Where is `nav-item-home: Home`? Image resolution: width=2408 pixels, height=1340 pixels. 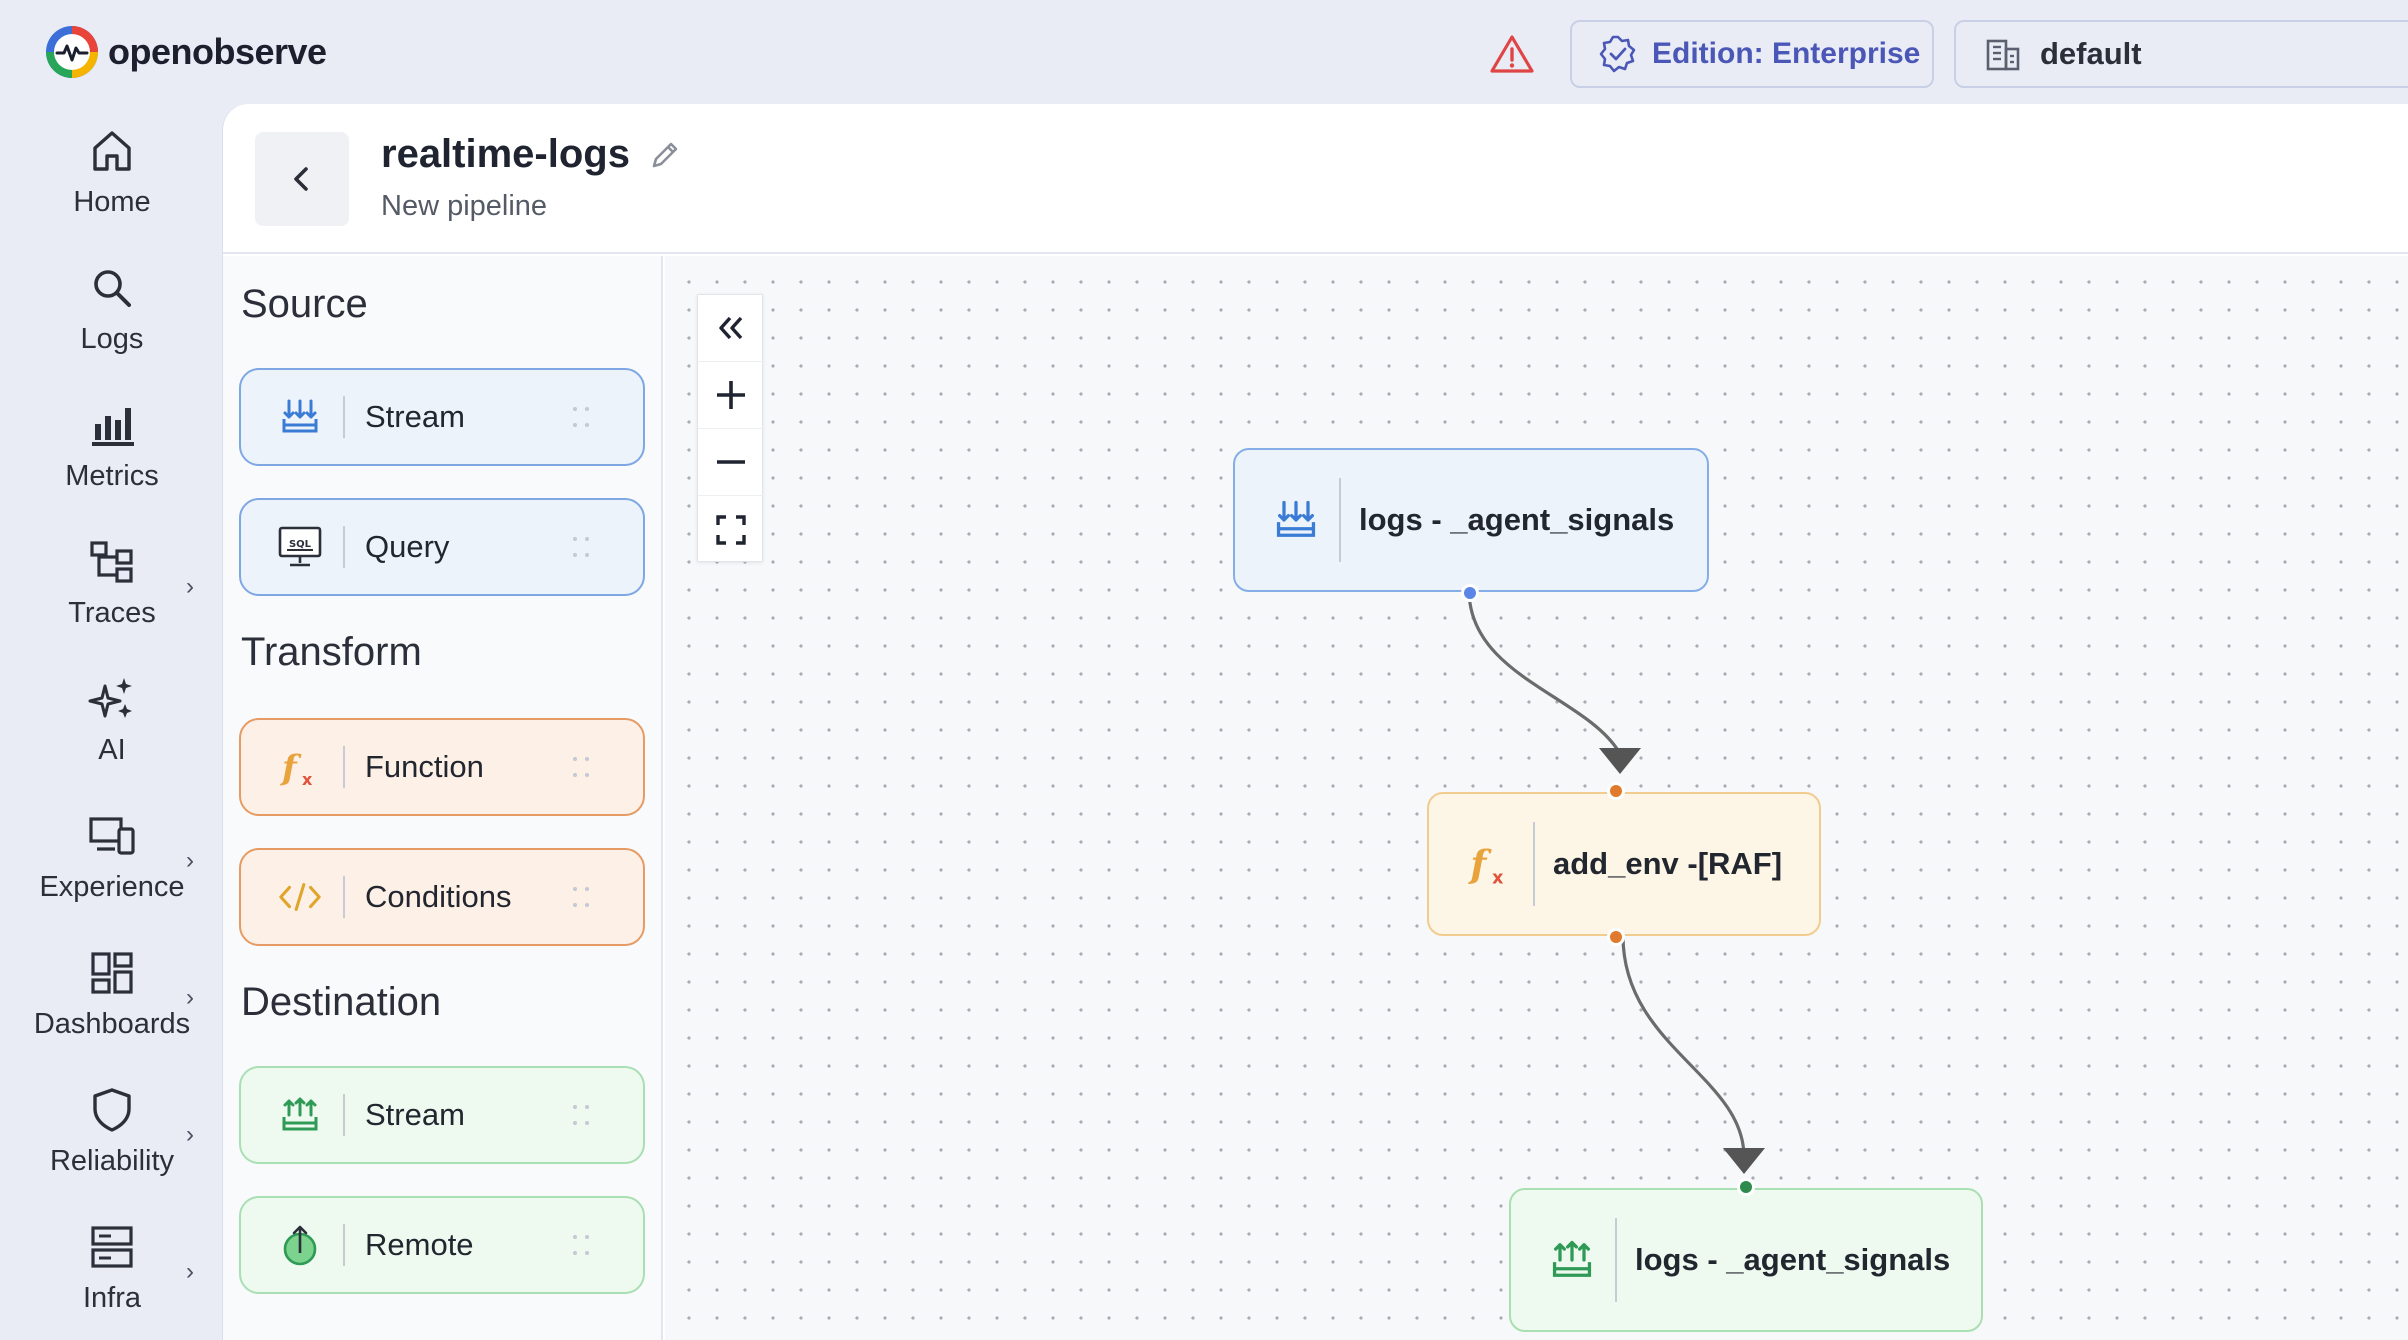
nav-item-home: Home is located at coordinates (112, 172).